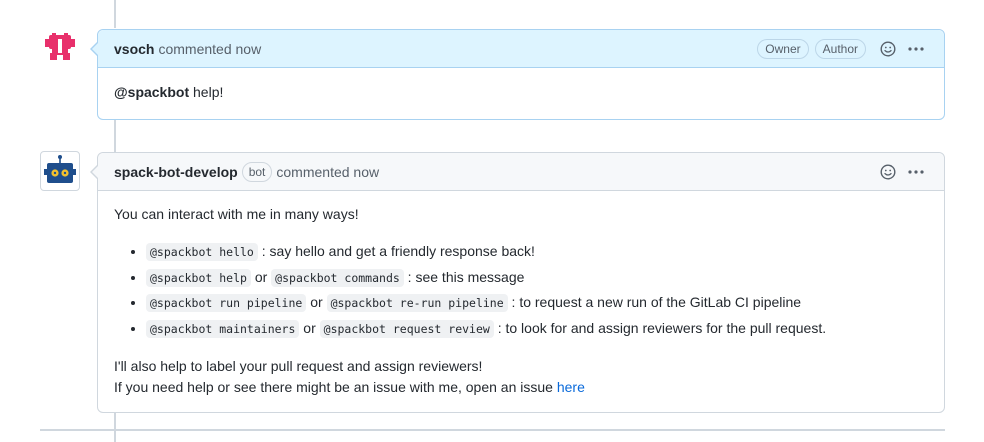 The width and height of the screenshot is (984, 442). What do you see at coordinates (206, 92) in the screenshot?
I see `comment-text-rest: help!` at bounding box center [206, 92].